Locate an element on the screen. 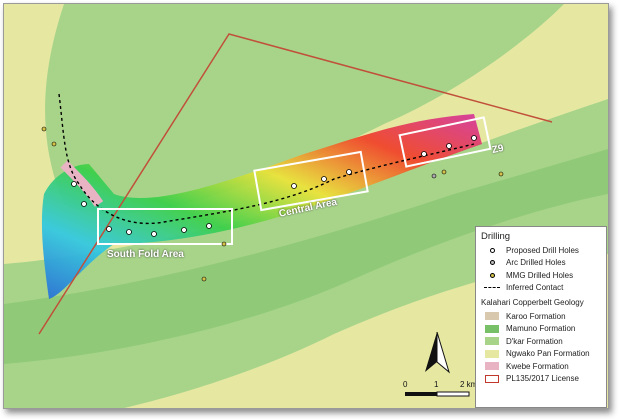 This screenshot has width=619, height=419. scale-tick-1: 1 is located at coordinates (436, 384).